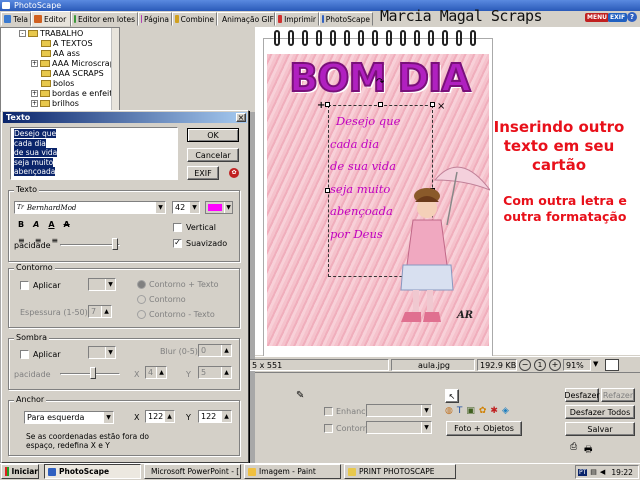 The width and height of the screenshot is (640, 480). What do you see at coordinates (67, 224) in the screenshot?
I see `strike-button: A` at bounding box center [67, 224].